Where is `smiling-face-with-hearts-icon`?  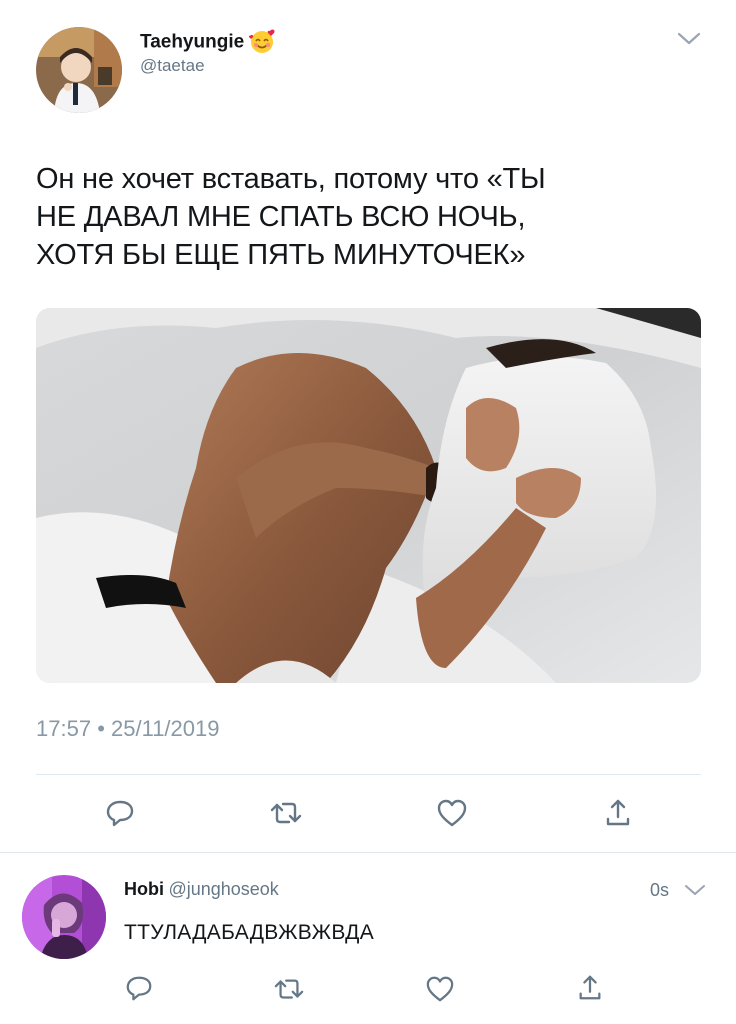 smiling-face-with-hearts-icon is located at coordinates (262, 43).